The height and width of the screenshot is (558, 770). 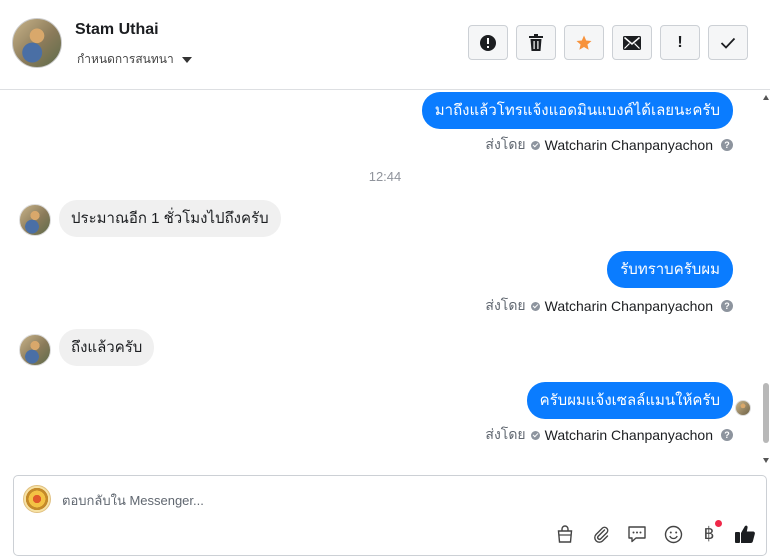 What do you see at coordinates (766, 97) in the screenshot?
I see `scroll-up-arrow-icon` at bounding box center [766, 97].